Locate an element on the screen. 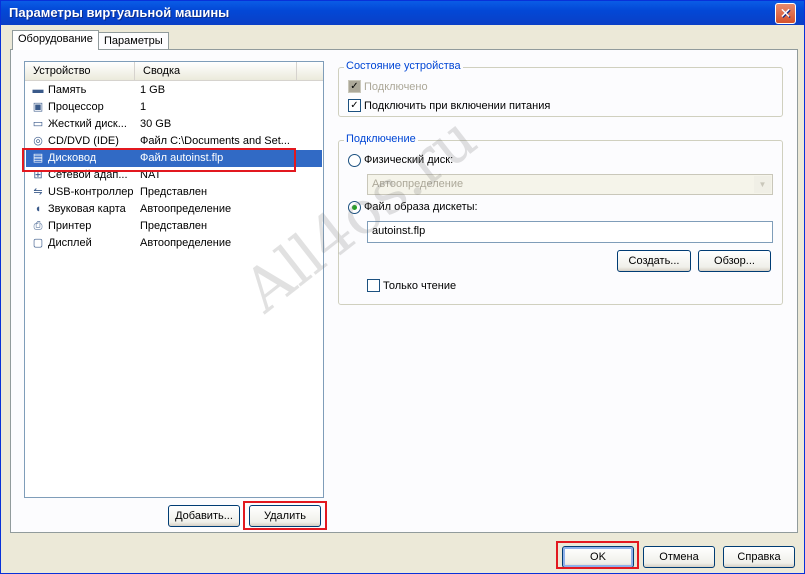 This screenshot has width=805, height=574. display-icon: ▢ is located at coordinates (38, 243).